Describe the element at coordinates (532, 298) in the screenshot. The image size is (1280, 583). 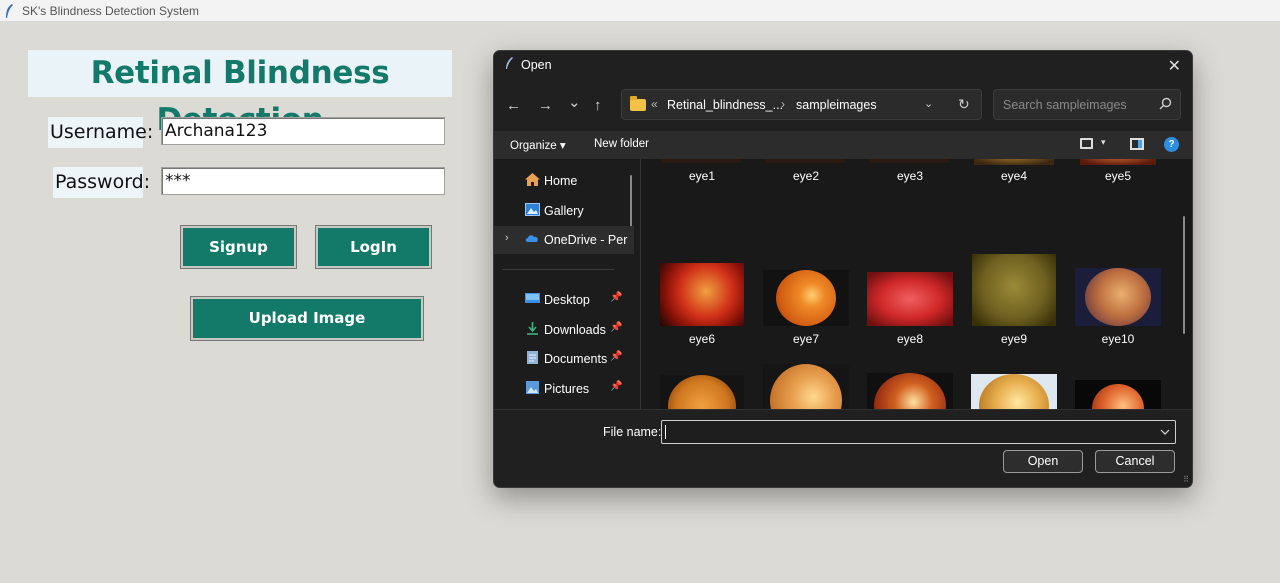
I see `desktop-icon` at that location.